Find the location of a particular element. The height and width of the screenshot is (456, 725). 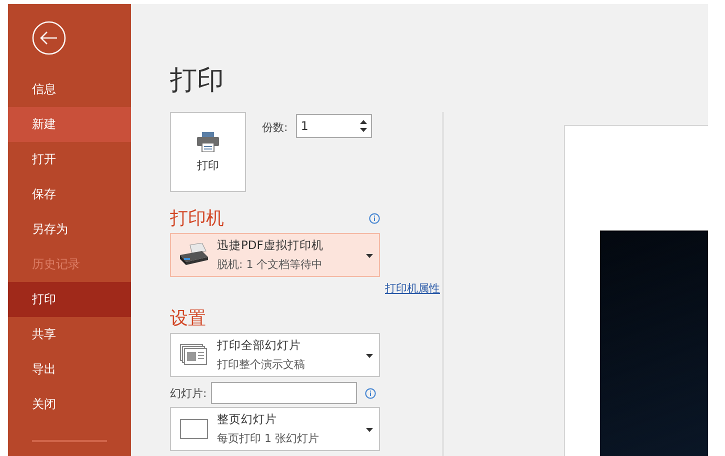

dropdown-subtitle: 打印整个演示文稿 is located at coordinates (261, 364).